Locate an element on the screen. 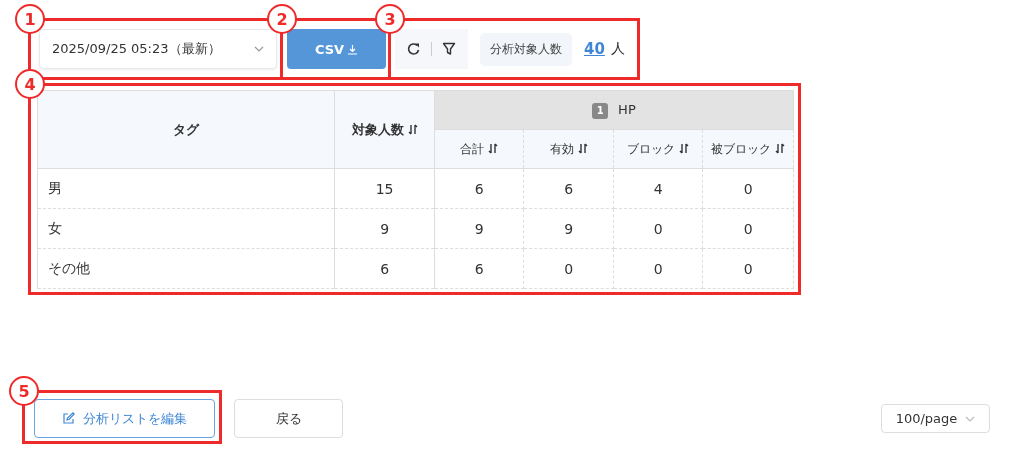 The height and width of the screenshot is (452, 1024). back-button: 戻る is located at coordinates (288, 418).